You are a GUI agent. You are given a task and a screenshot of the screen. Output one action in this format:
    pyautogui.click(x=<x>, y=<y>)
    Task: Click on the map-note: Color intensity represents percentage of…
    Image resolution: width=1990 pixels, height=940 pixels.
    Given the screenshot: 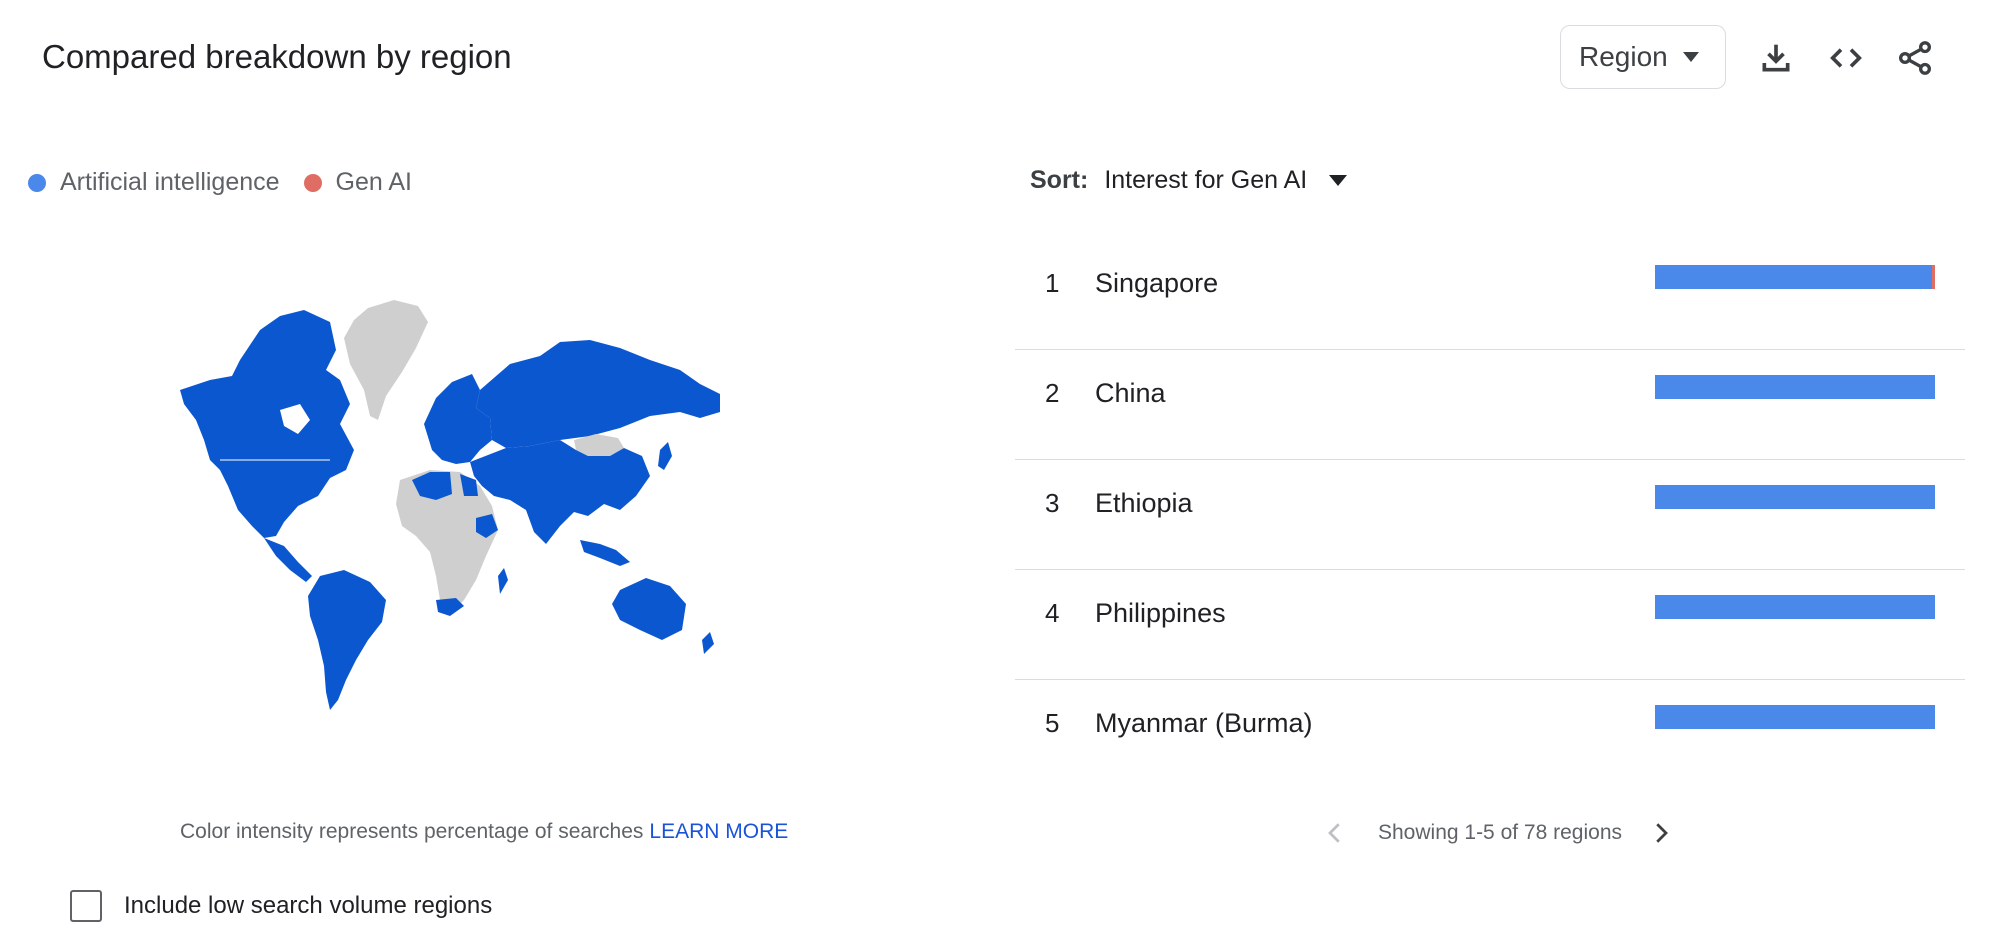 What is the action you would take?
    pyautogui.click(x=484, y=832)
    